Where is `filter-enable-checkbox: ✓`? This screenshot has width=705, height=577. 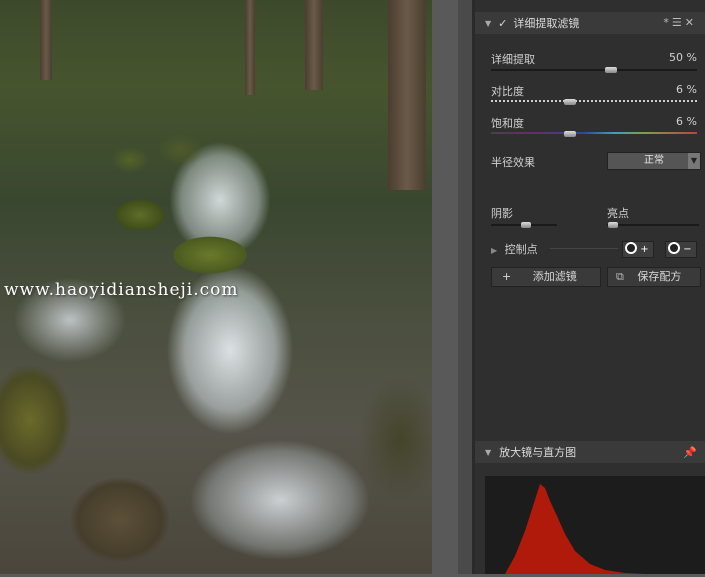
filter-enable-checkbox: ✓ is located at coordinates (502, 23).